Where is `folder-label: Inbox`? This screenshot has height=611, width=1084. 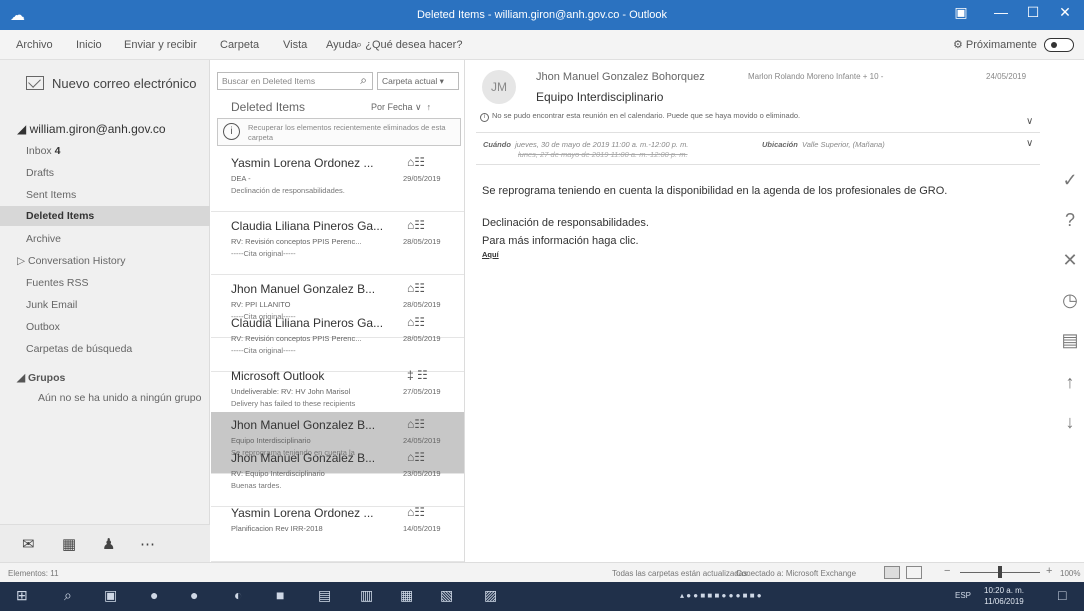 folder-label: Inbox is located at coordinates (39, 151).